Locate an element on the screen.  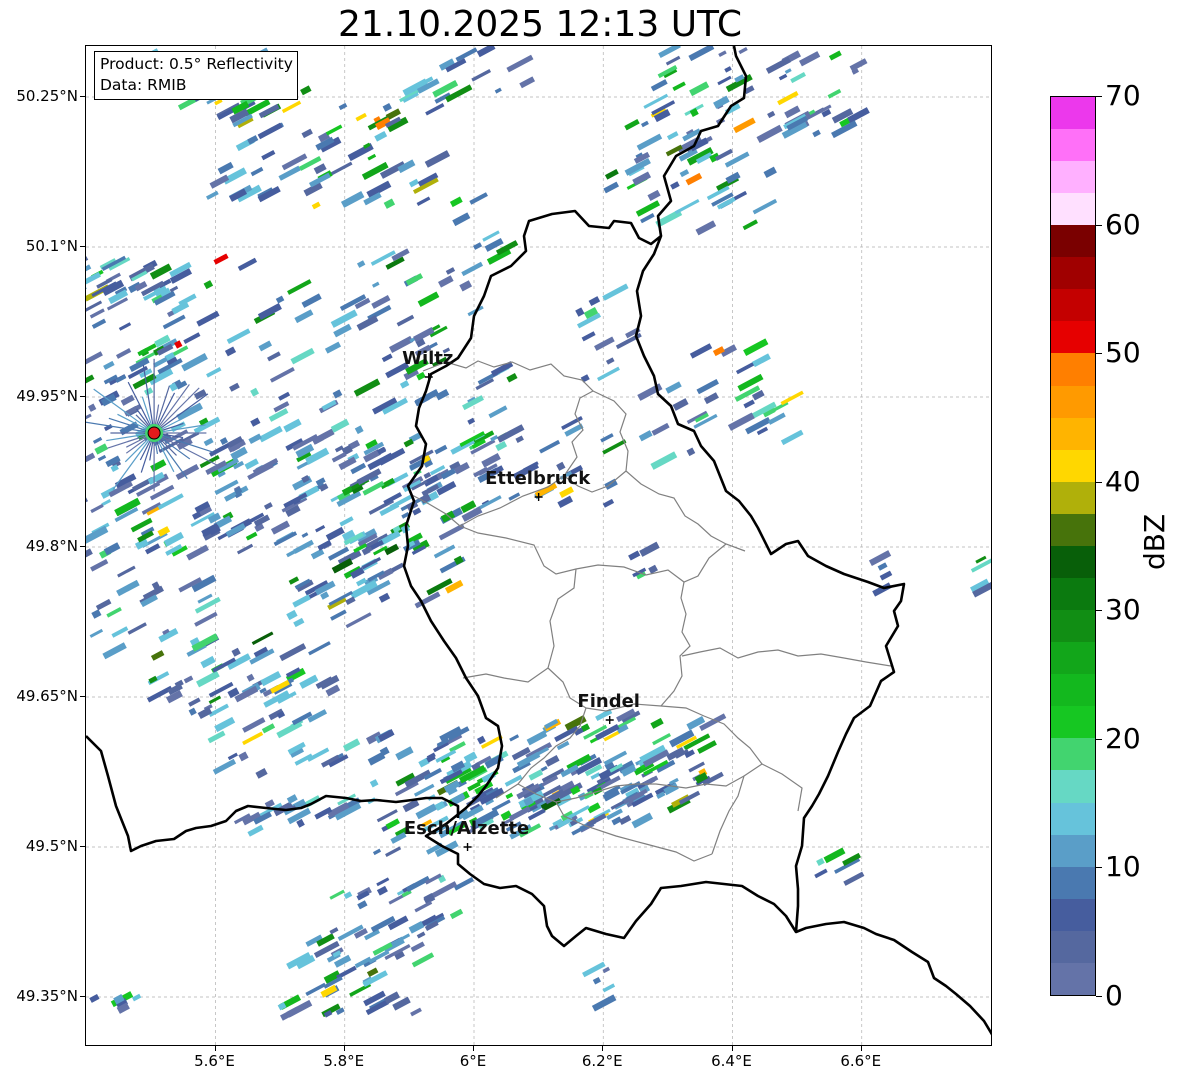
lon-tick-label: 5.8°E is located at coordinates (344, 1061).